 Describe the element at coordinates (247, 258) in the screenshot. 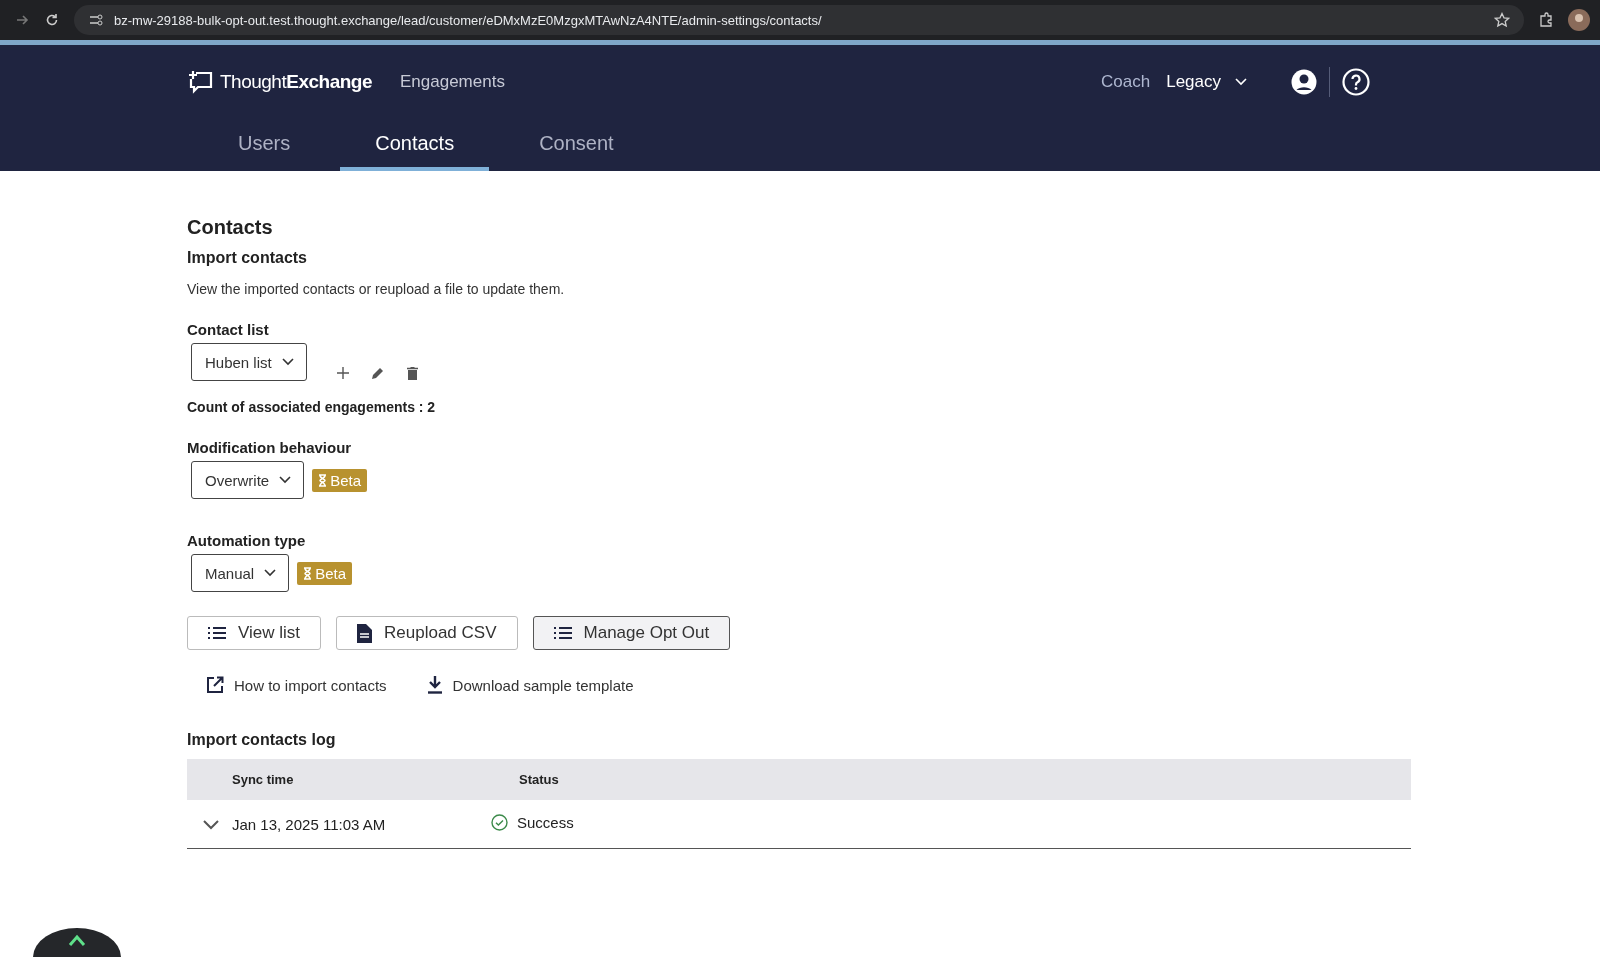

I see `section-title: Import contacts` at that location.